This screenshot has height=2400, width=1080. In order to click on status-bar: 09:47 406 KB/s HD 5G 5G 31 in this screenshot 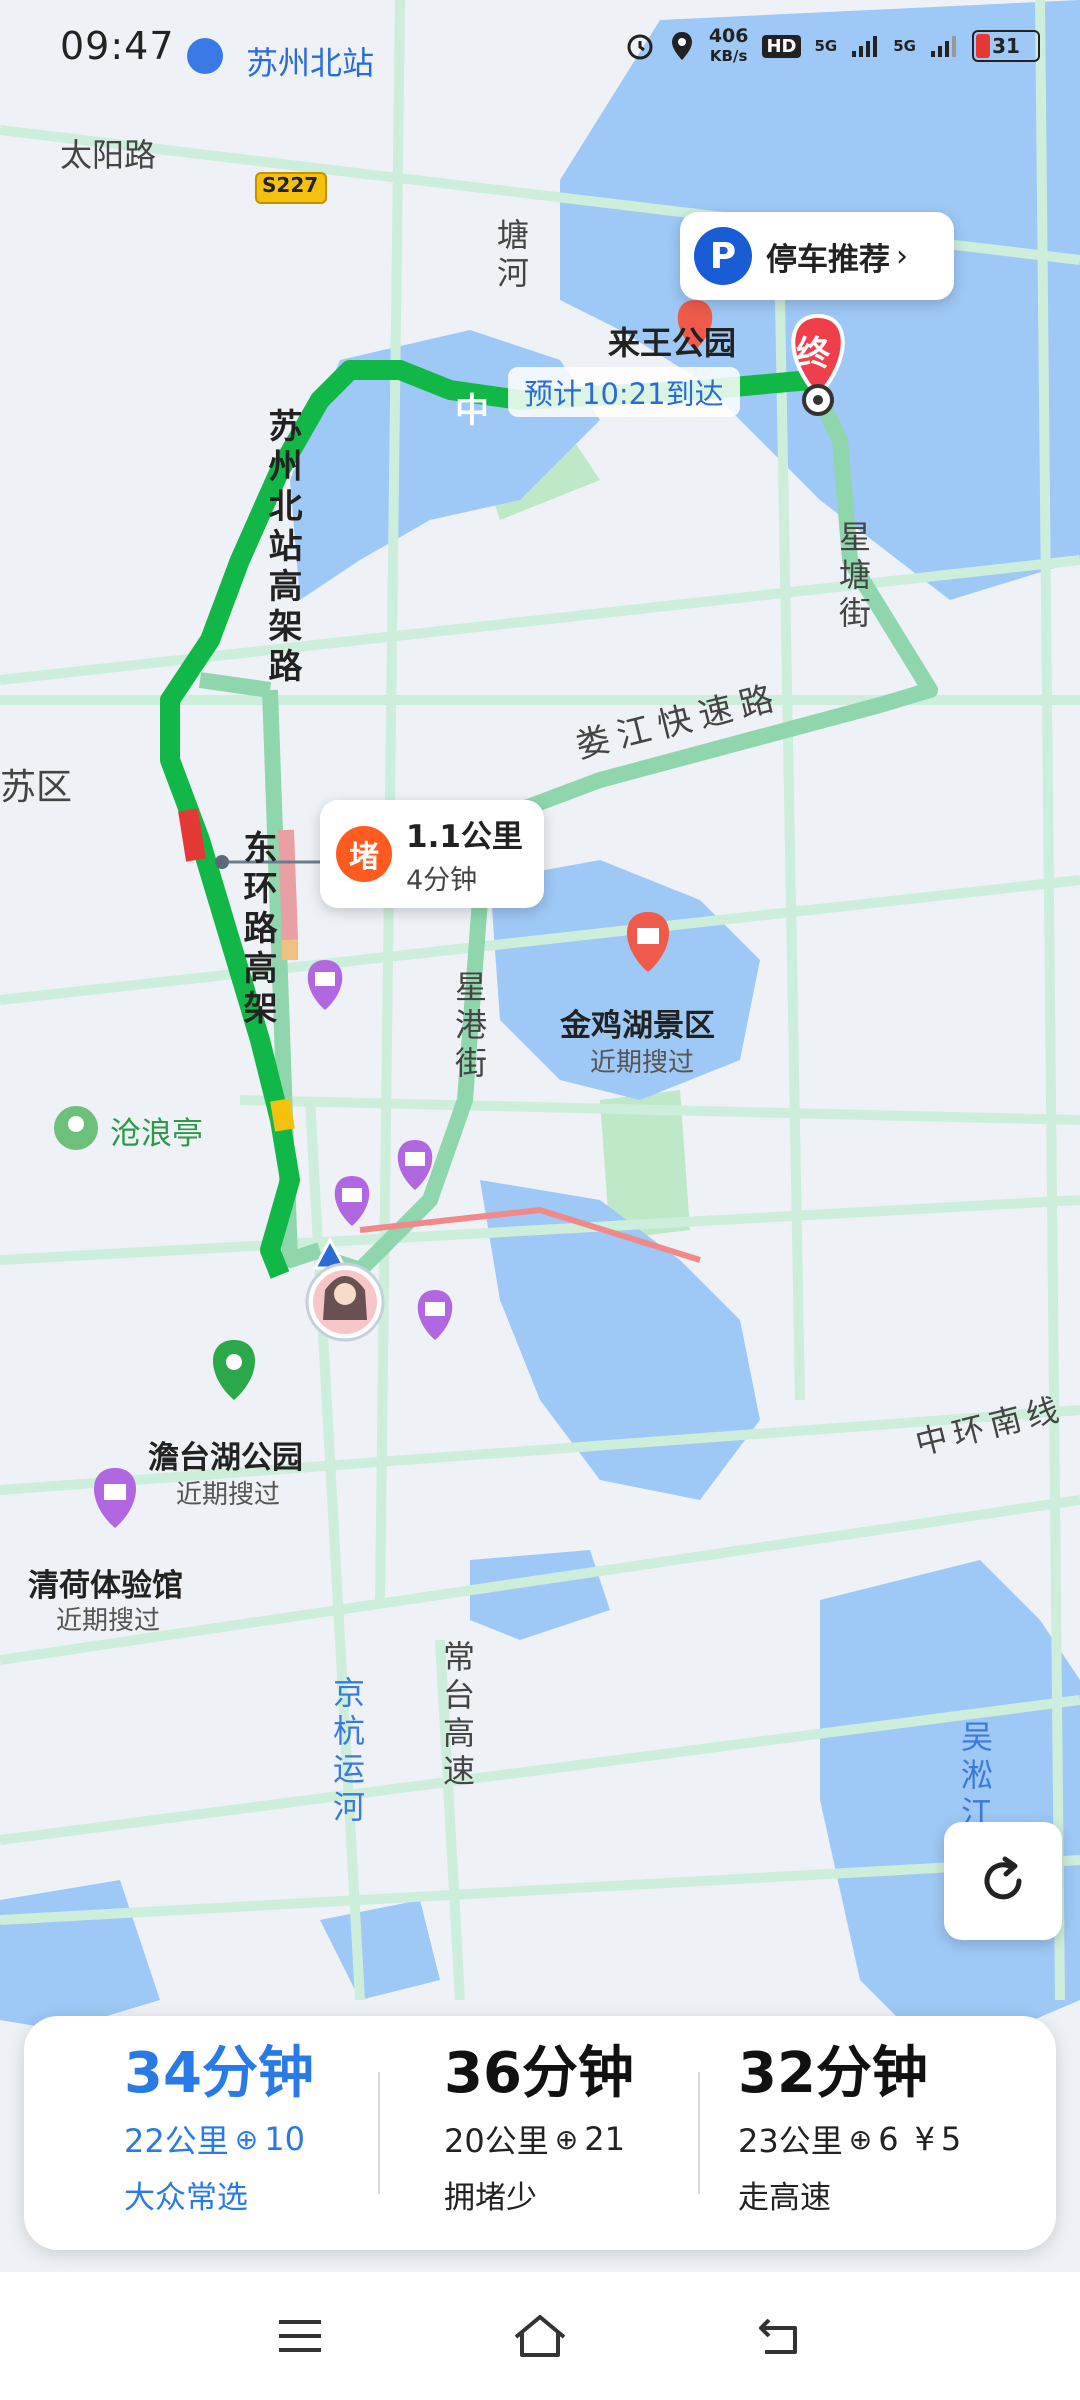, I will do `click(540, 55)`.